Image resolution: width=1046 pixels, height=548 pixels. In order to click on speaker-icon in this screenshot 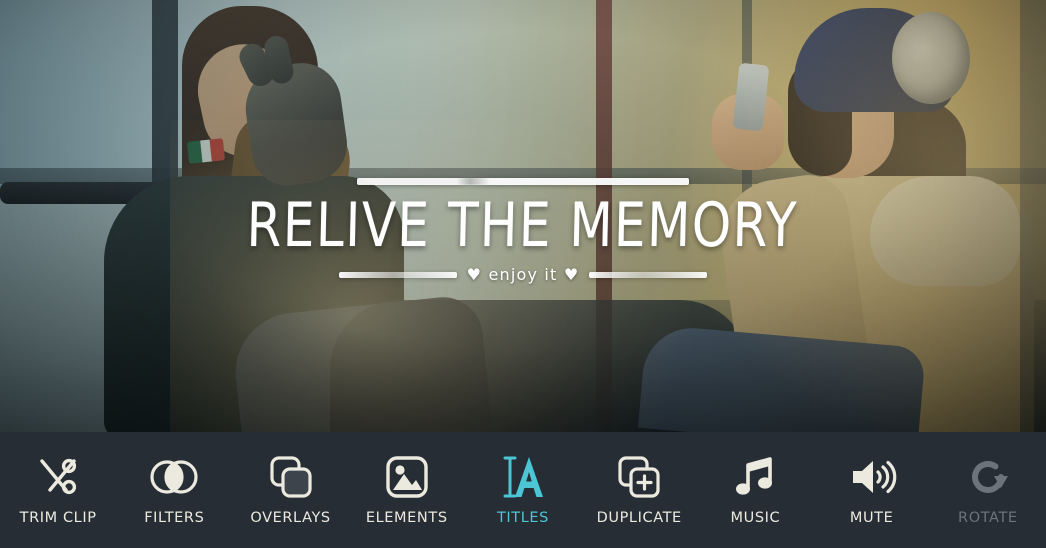, I will do `click(872, 477)`.